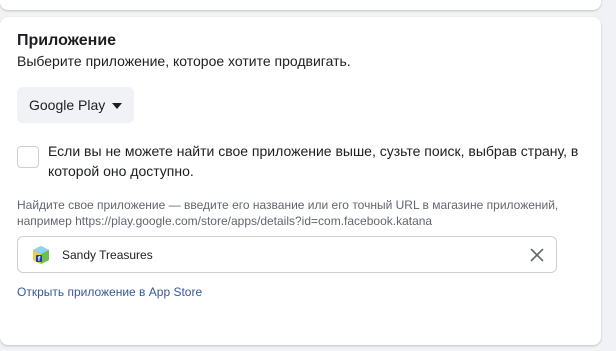 This screenshot has width=616, height=351. I want to click on open-in-app-store-link: Открыть приложение в App Store, so click(109, 292).